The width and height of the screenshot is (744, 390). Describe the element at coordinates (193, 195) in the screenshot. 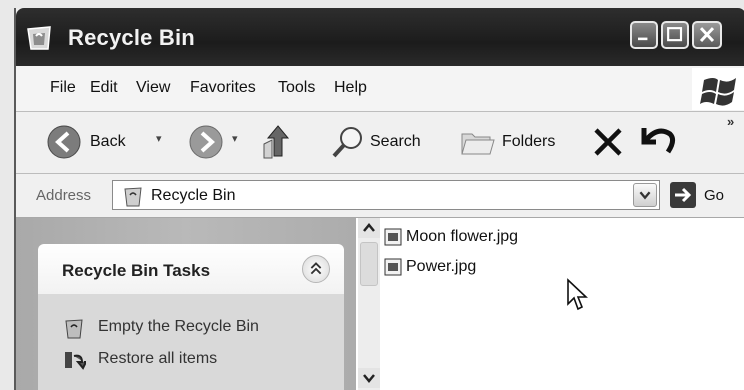

I see `address-value: Recycle Bin` at that location.